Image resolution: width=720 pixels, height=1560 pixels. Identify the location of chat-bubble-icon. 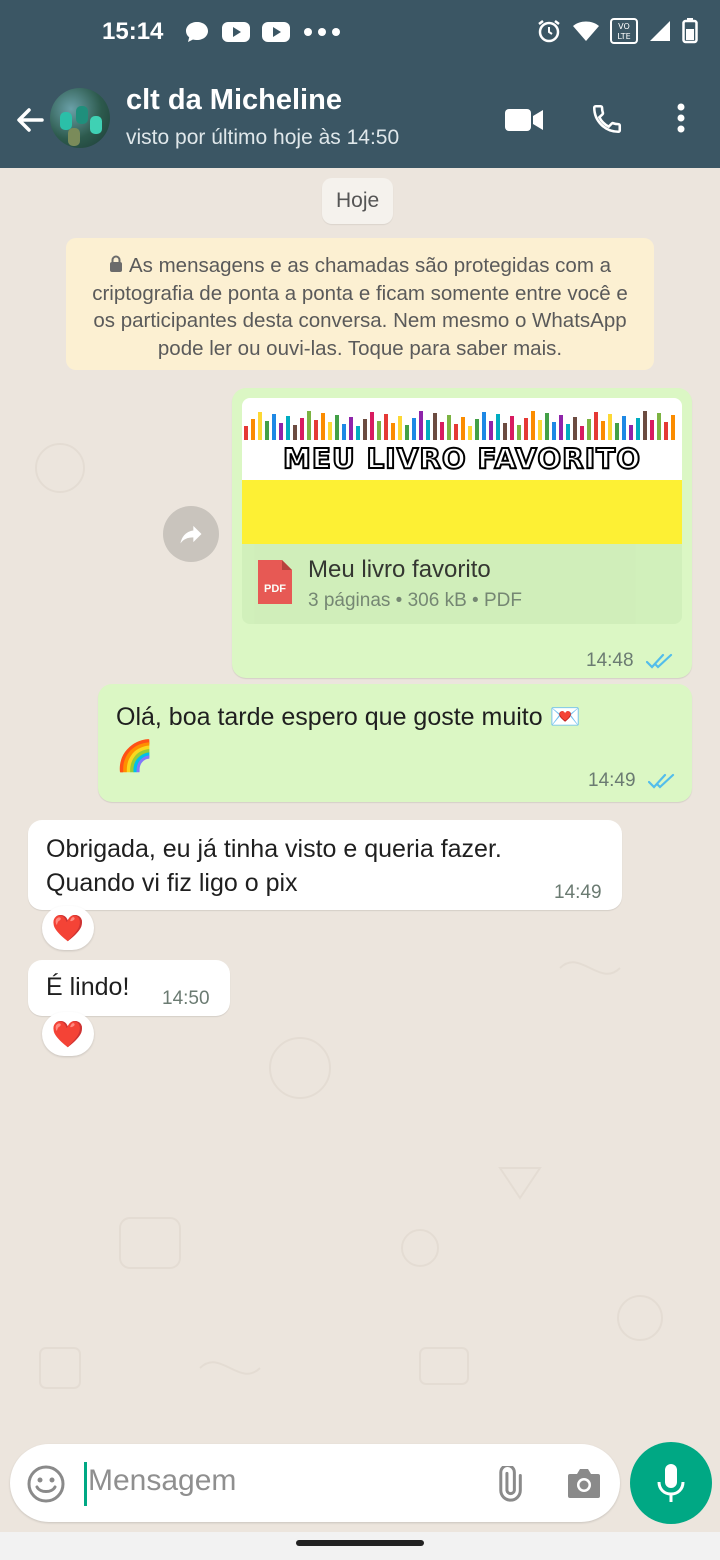
(197, 32).